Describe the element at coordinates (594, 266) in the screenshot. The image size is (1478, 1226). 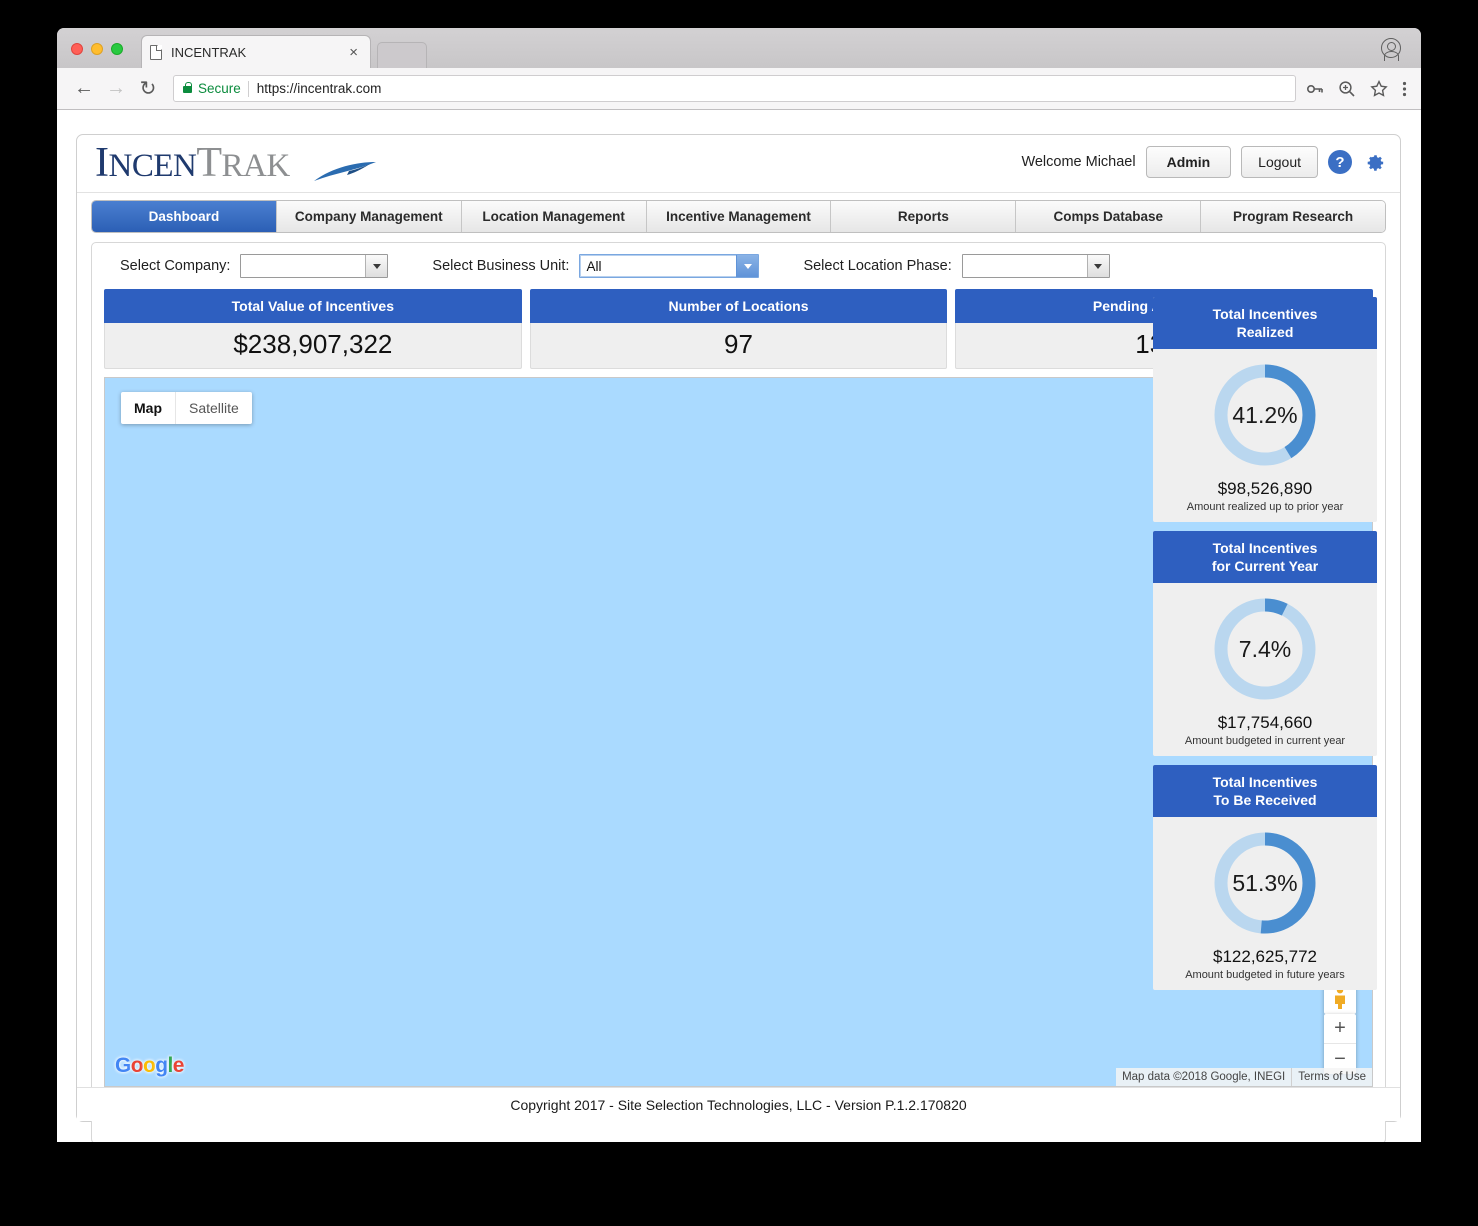
I see `filter-select-value: All` at that location.